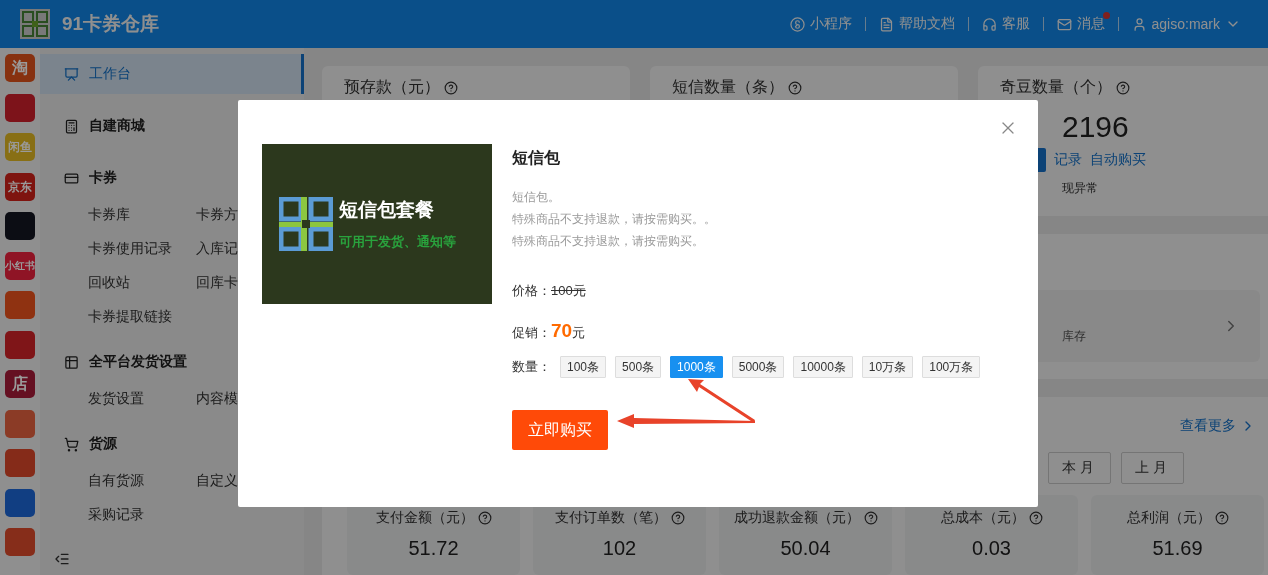 The image size is (1268, 575). I want to click on header-link: 消息, so click(1080, 24).